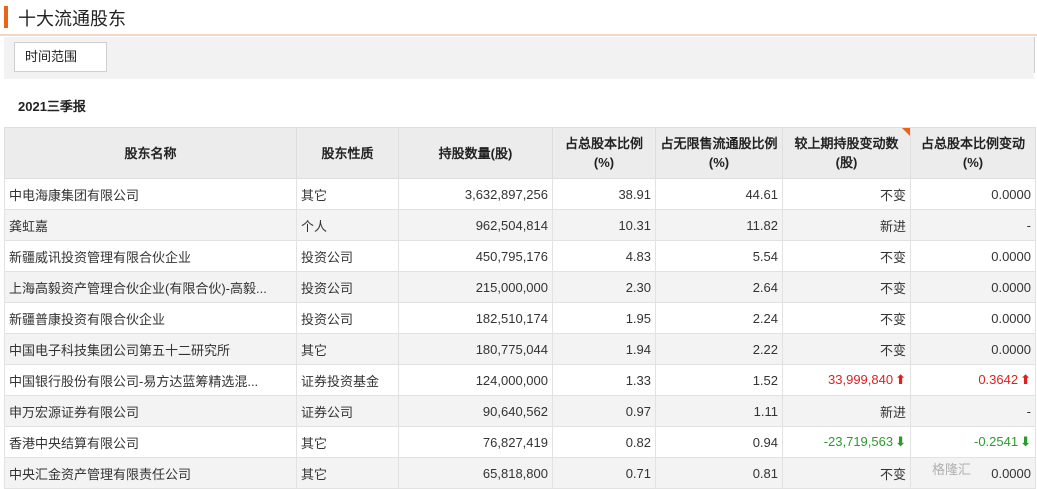 The height and width of the screenshot is (489, 1037). I want to click on divider, so click(1034, 55).